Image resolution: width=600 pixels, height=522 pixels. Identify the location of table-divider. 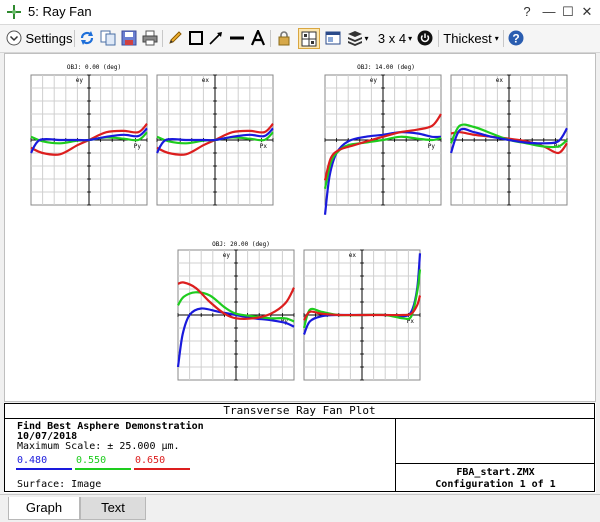
(495, 463).